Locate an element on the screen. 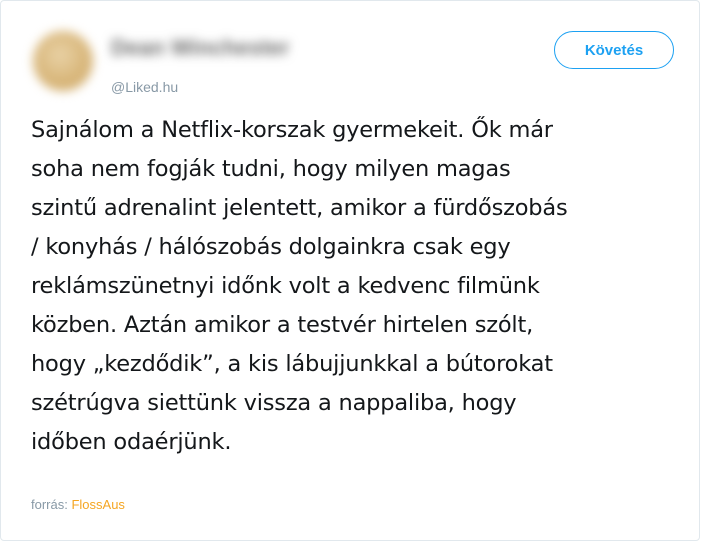  source-label: forrás: is located at coordinates (49, 504).